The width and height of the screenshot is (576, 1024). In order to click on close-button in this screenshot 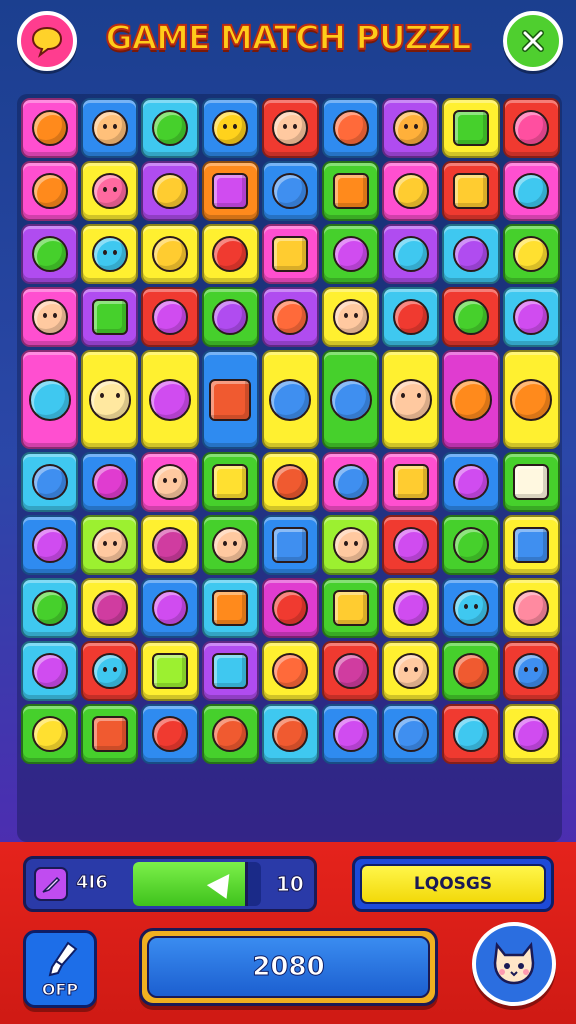, I will do `click(533, 41)`.